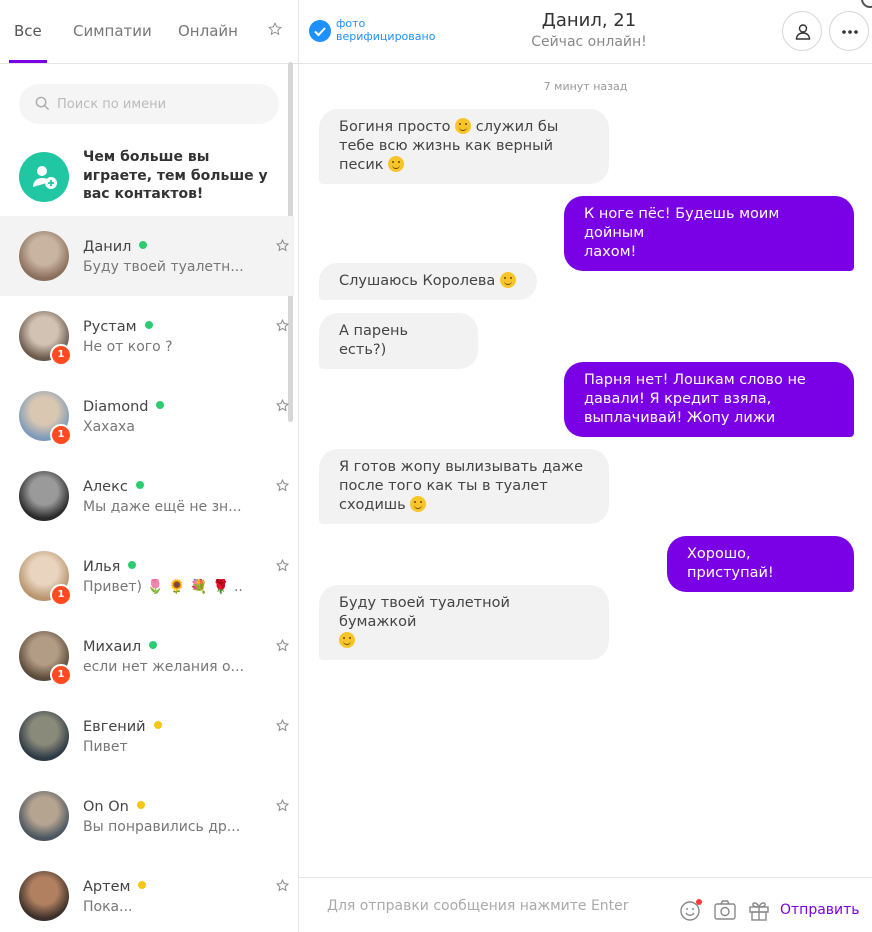  Describe the element at coordinates (725, 910) in the screenshot. I see `camera-icon` at that location.